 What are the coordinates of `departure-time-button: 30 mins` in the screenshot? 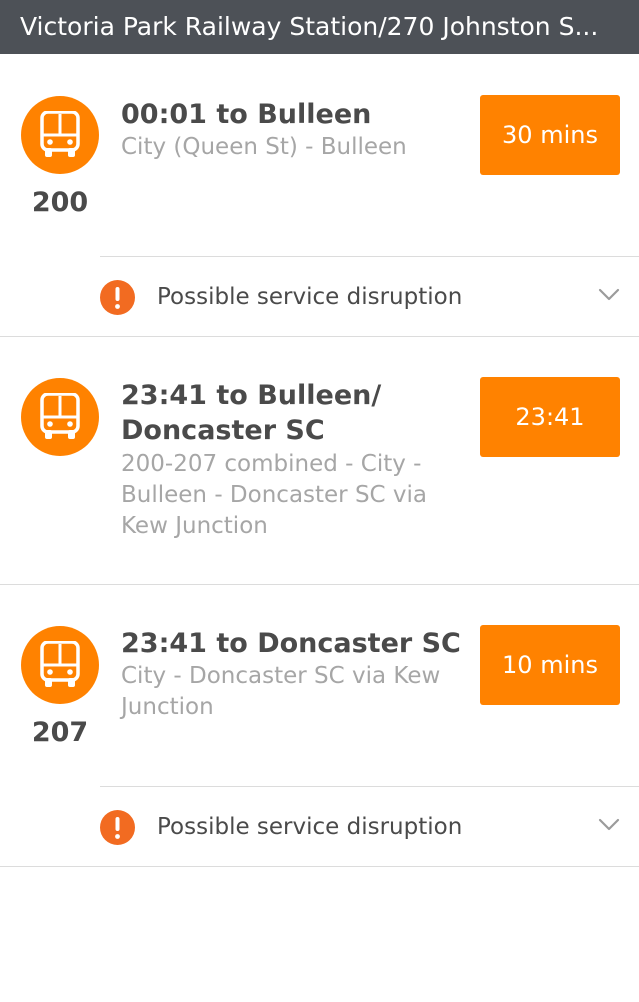 It's located at (550, 135).